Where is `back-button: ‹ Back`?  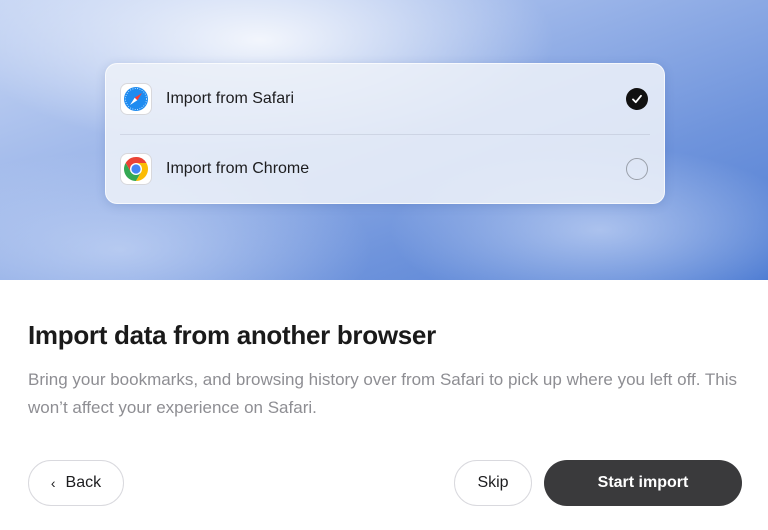
back-button: ‹ Back is located at coordinates (76, 483).